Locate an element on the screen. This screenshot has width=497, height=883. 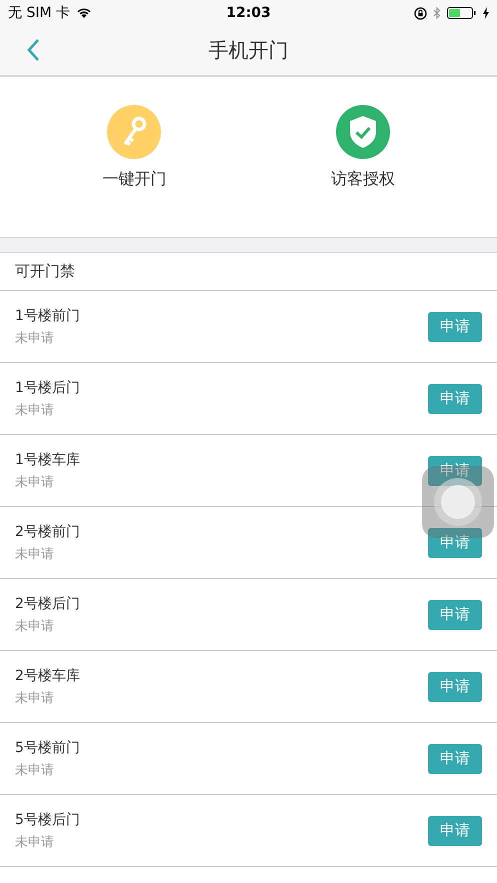
battery-icon is located at coordinates (462, 13).